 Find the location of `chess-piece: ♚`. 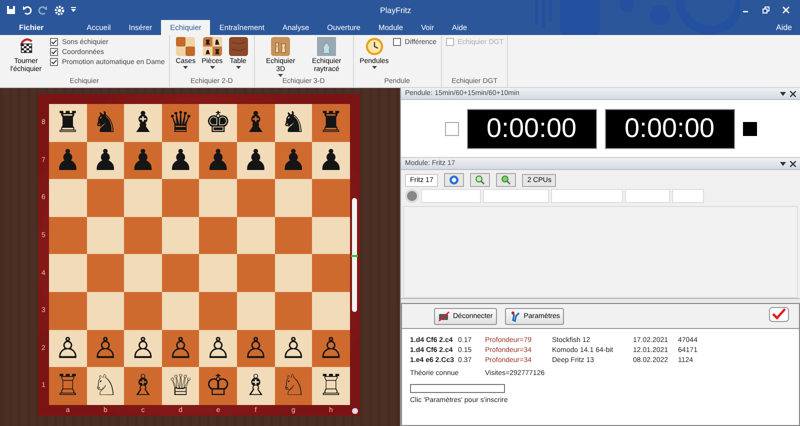

chess-piece: ♚ is located at coordinates (218, 123).